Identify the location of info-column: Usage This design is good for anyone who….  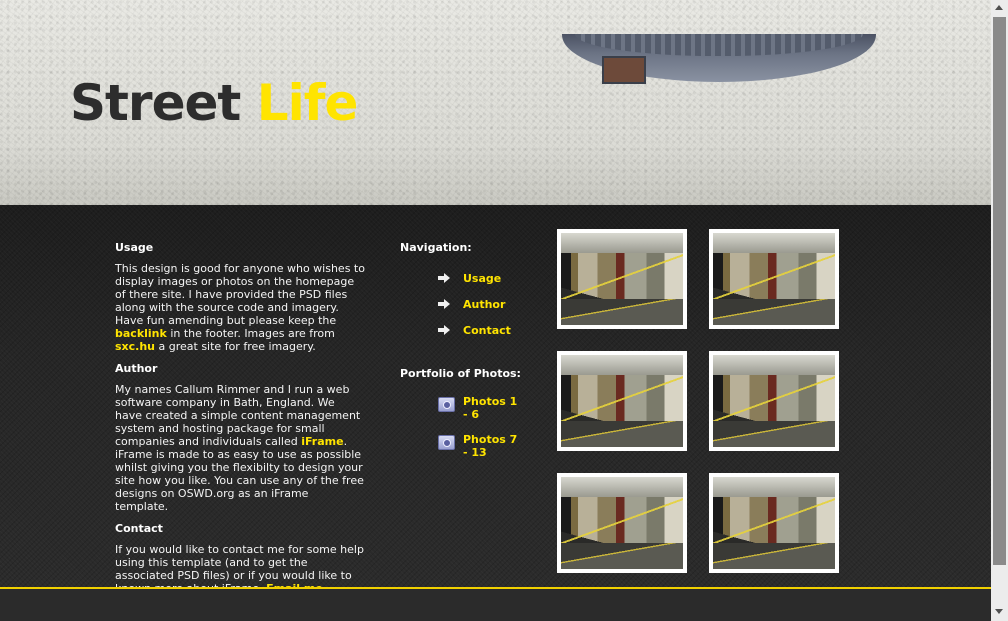
(240, 422).